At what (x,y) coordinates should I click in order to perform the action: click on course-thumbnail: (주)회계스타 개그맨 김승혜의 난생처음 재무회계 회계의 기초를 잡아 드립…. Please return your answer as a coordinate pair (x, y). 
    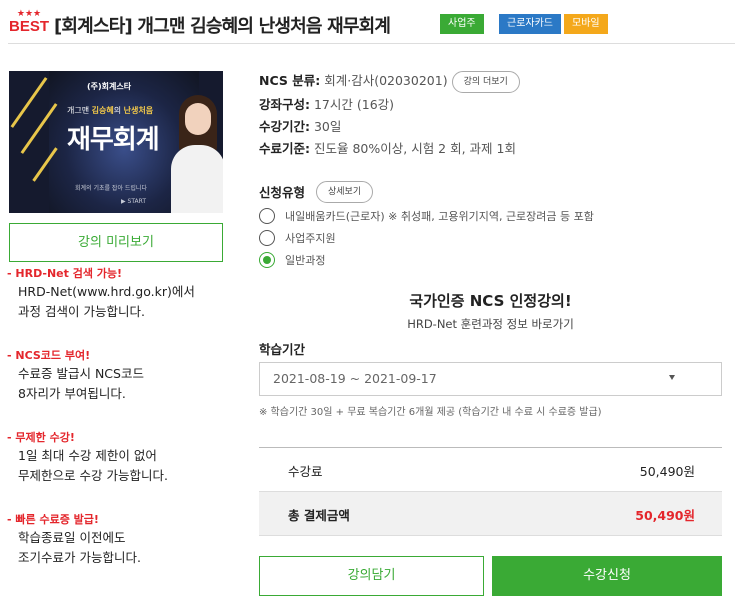
    Looking at the image, I should click on (116, 142).